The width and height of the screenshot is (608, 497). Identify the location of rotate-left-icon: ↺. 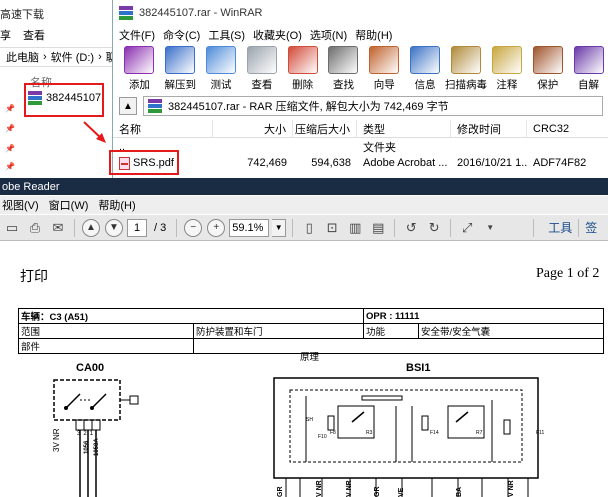
(411, 228).